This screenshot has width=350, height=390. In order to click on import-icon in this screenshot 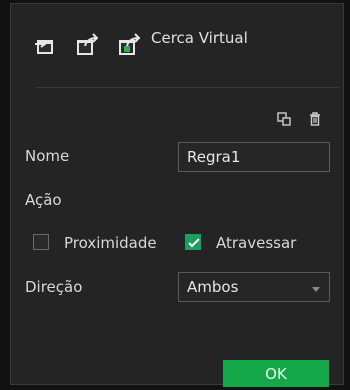, I will do `click(44, 45)`.